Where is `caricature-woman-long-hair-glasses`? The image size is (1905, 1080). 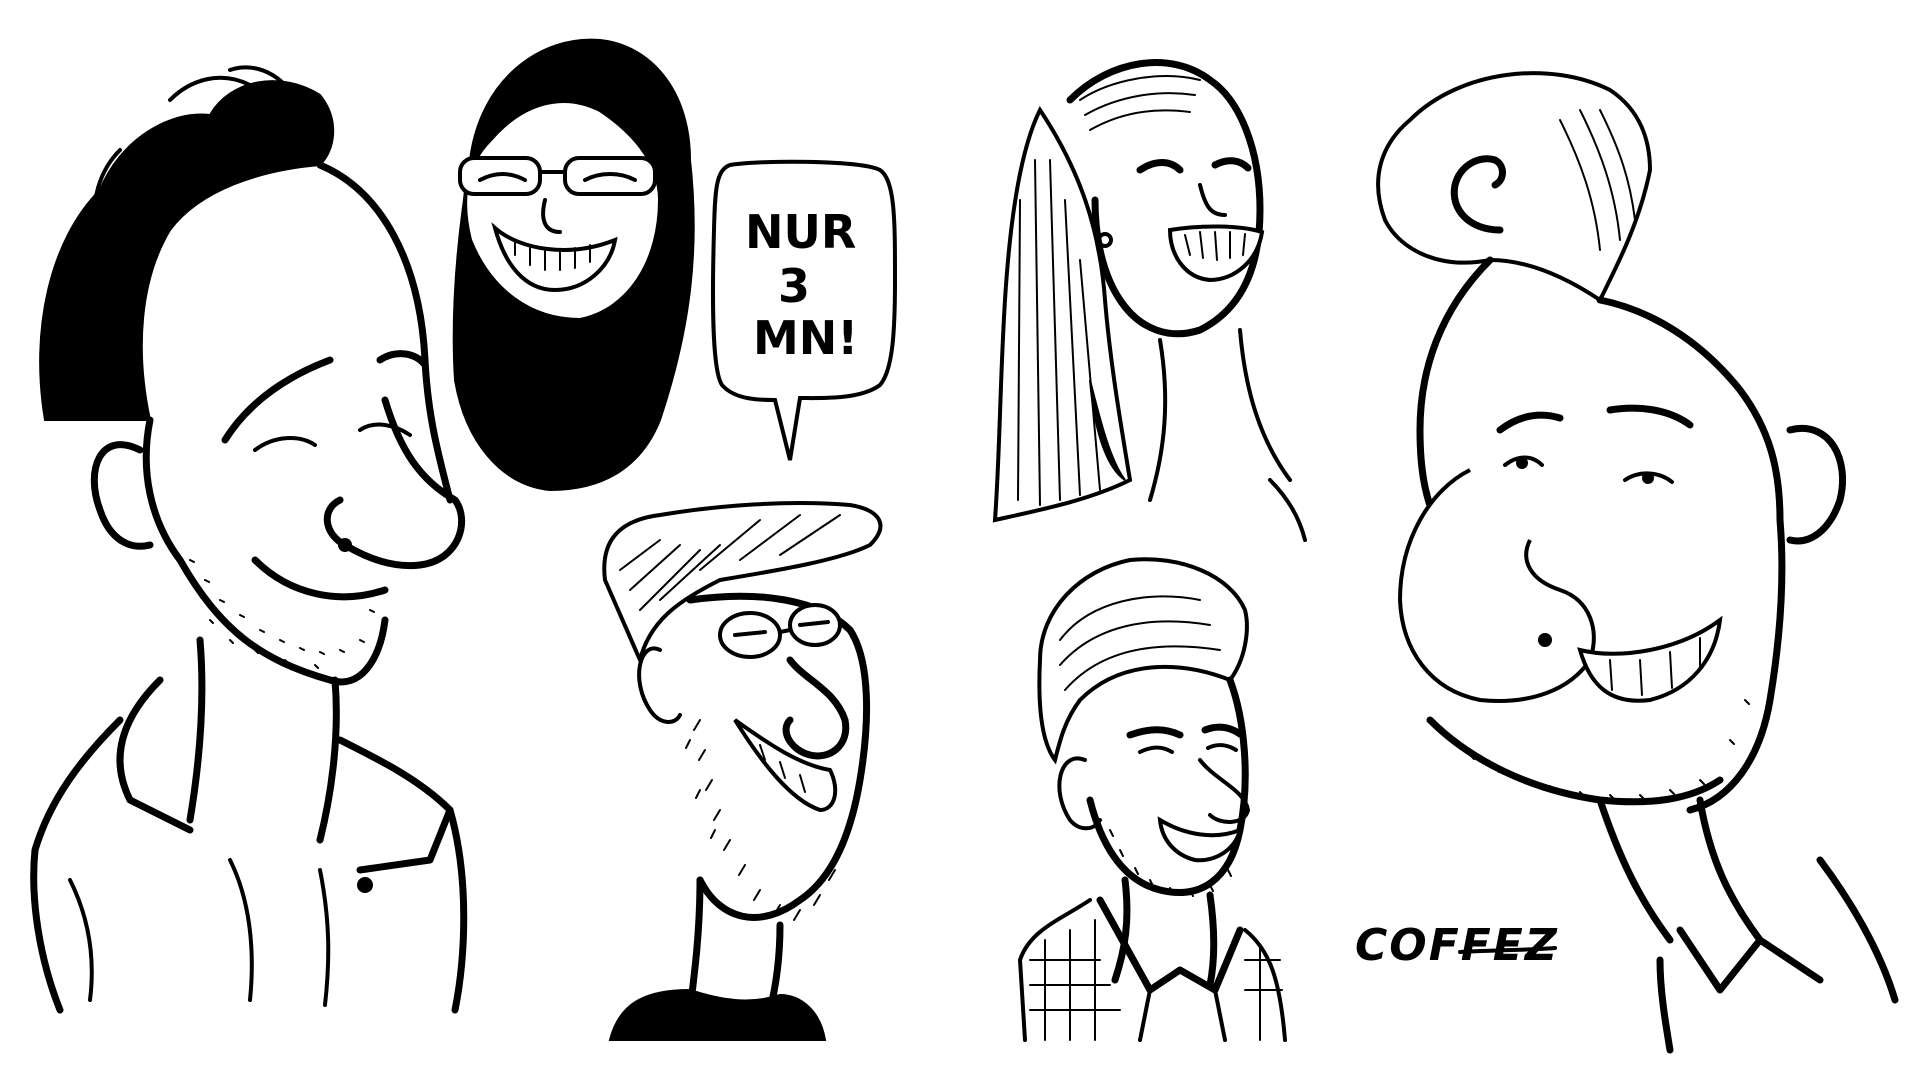 caricature-woman-long-hair-glasses is located at coordinates (573, 265).